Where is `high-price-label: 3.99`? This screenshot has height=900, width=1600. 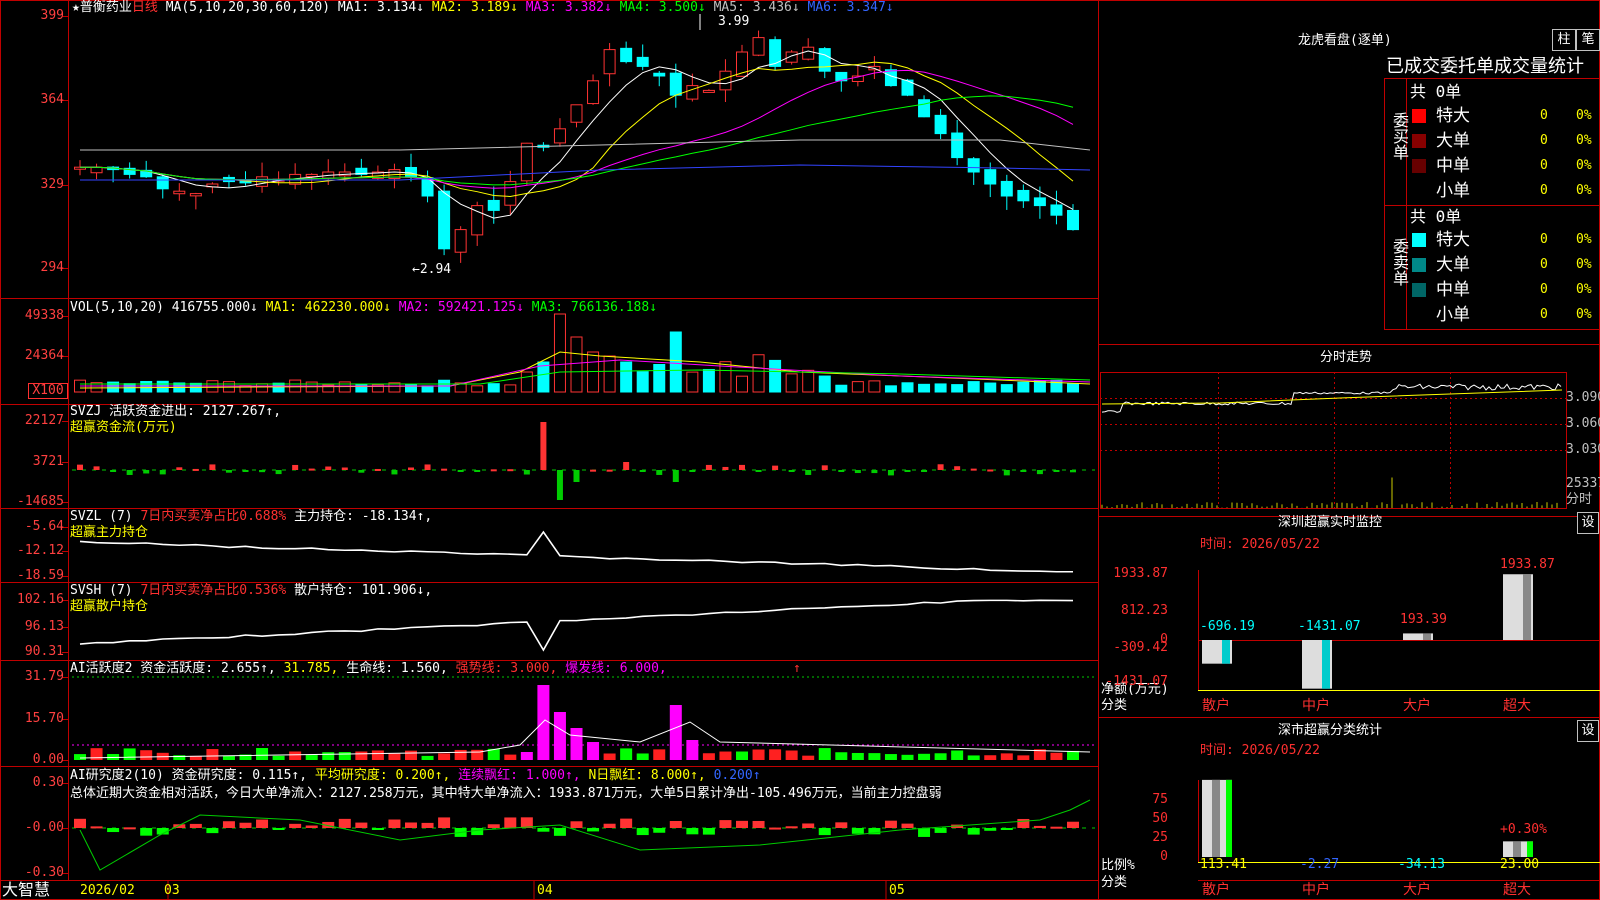 high-price-label: 3.99 is located at coordinates (734, 21).